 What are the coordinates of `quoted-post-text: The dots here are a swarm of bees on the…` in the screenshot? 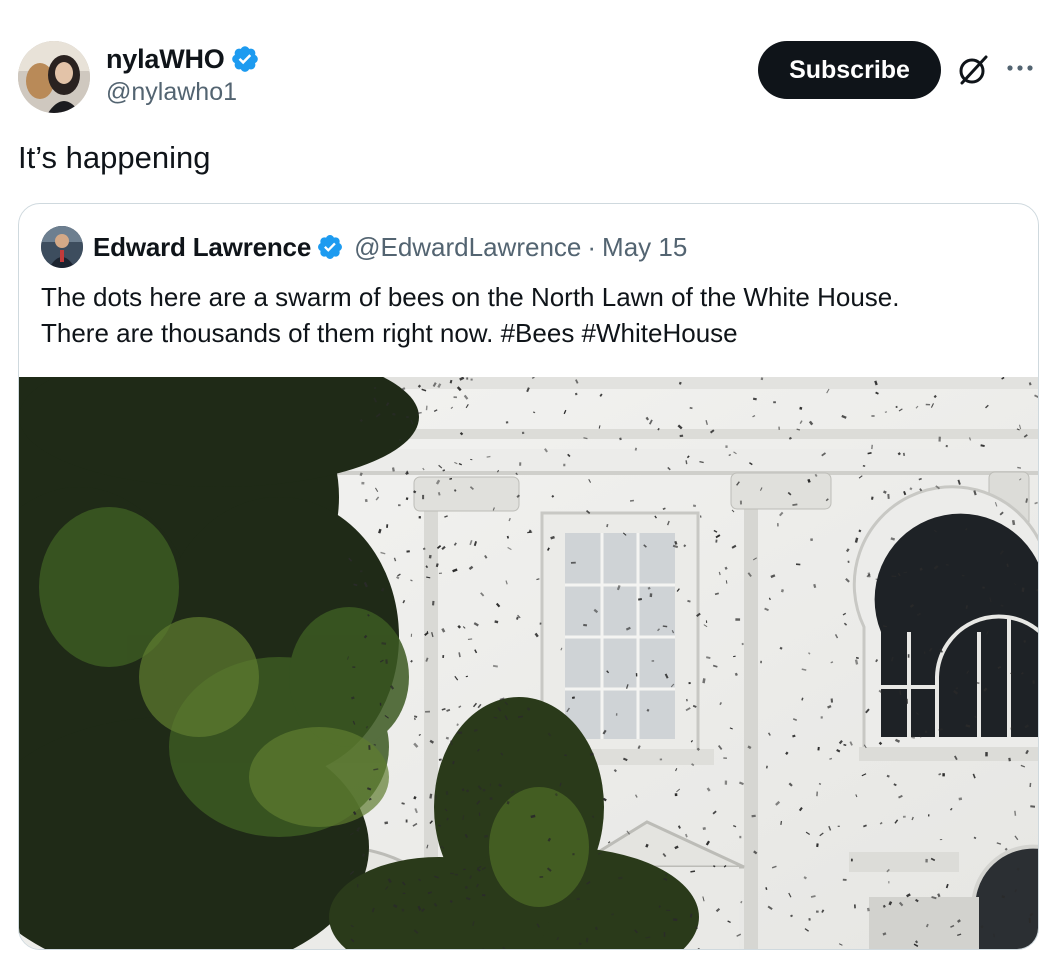 It's located at (531, 315).